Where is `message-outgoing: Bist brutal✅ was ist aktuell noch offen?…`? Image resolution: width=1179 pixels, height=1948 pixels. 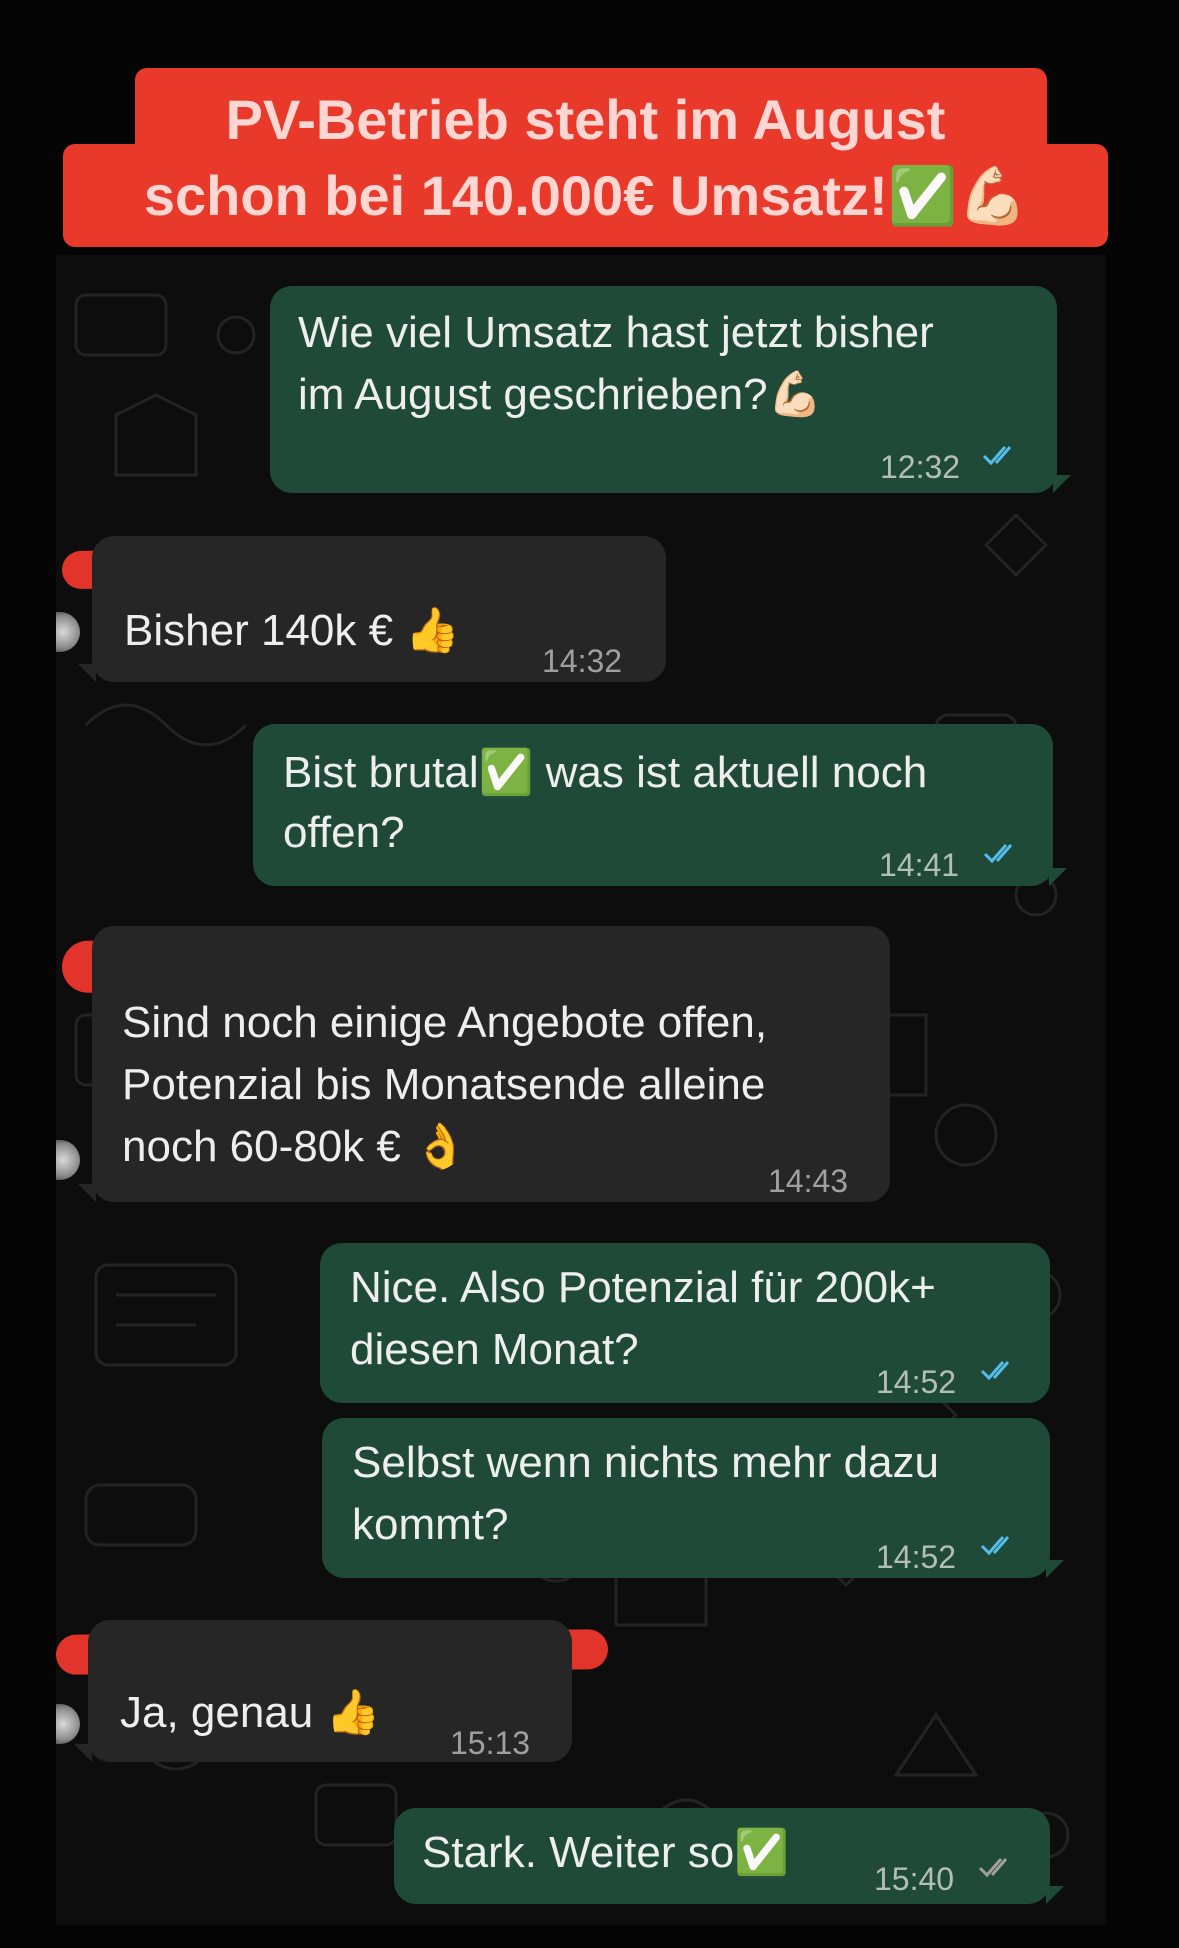
message-outgoing: Bist brutal✅ was ist aktuell noch offen?… is located at coordinates (660, 805).